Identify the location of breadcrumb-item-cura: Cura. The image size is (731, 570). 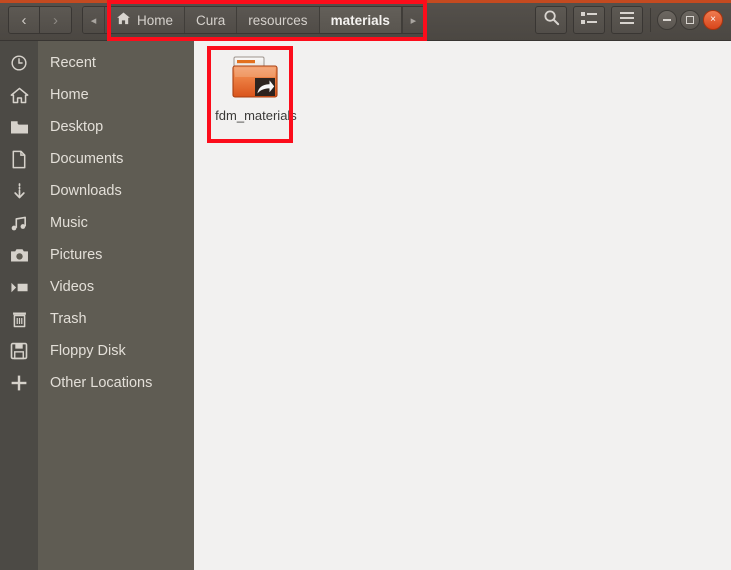
(211, 20).